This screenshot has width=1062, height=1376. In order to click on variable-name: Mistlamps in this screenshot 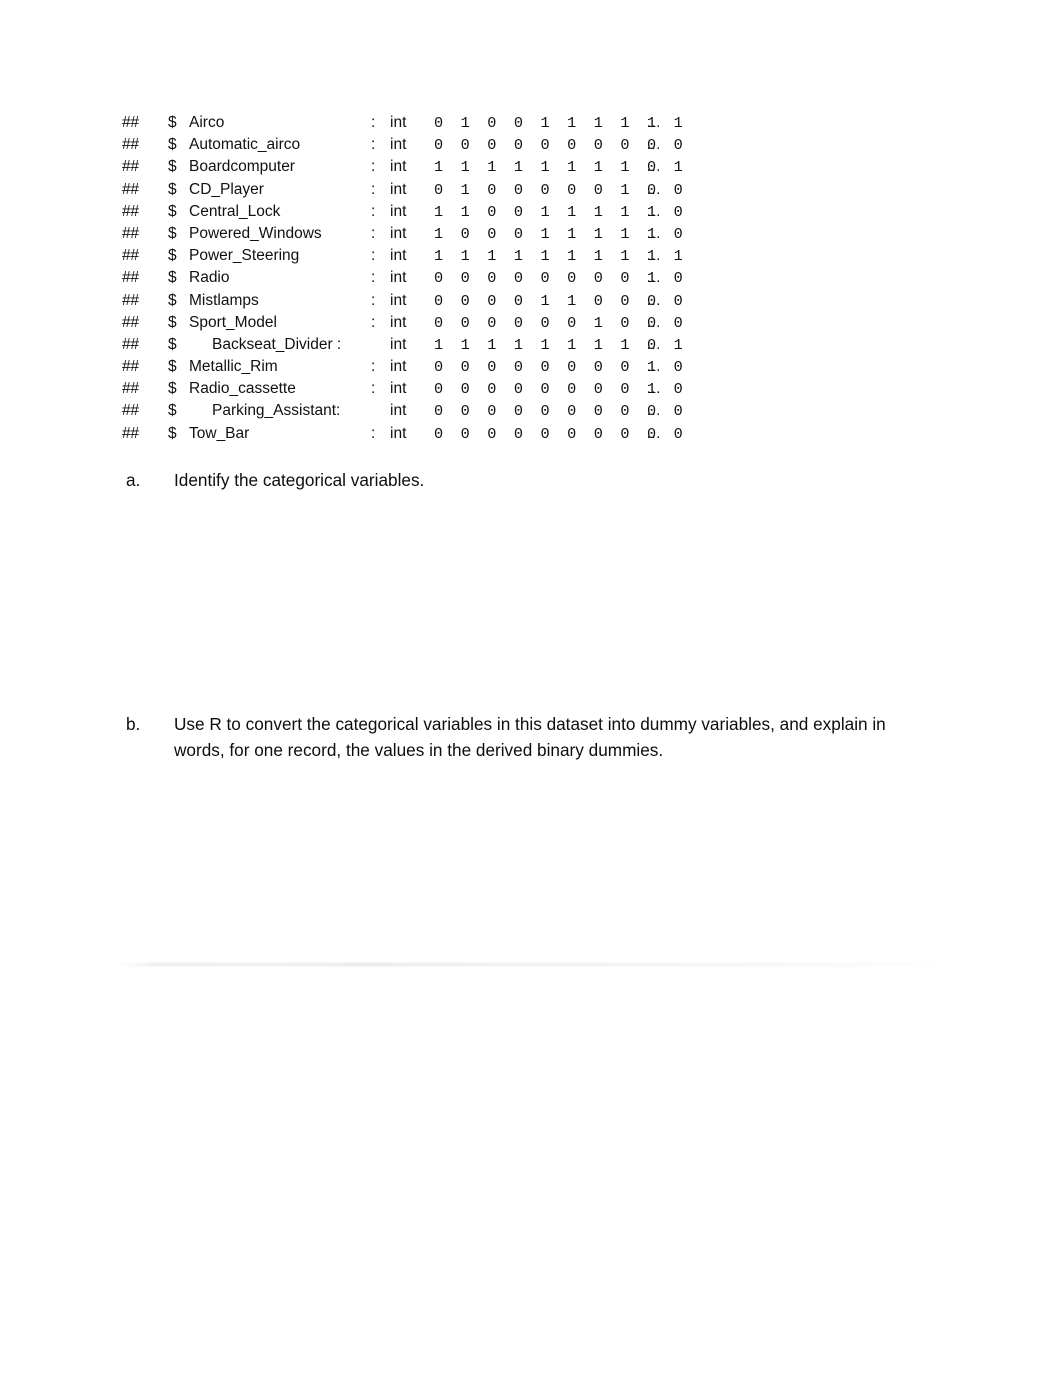, I will do `click(224, 300)`.